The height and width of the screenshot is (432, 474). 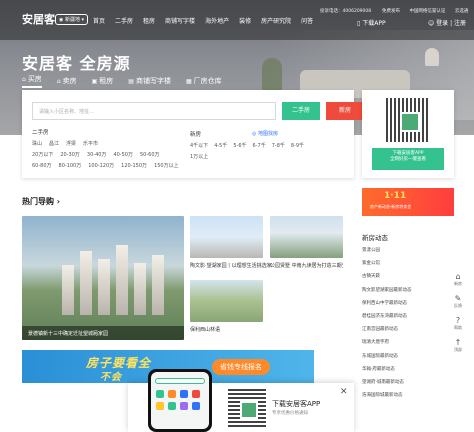 I want to click on tab-label: 买房, so click(x=34, y=79).